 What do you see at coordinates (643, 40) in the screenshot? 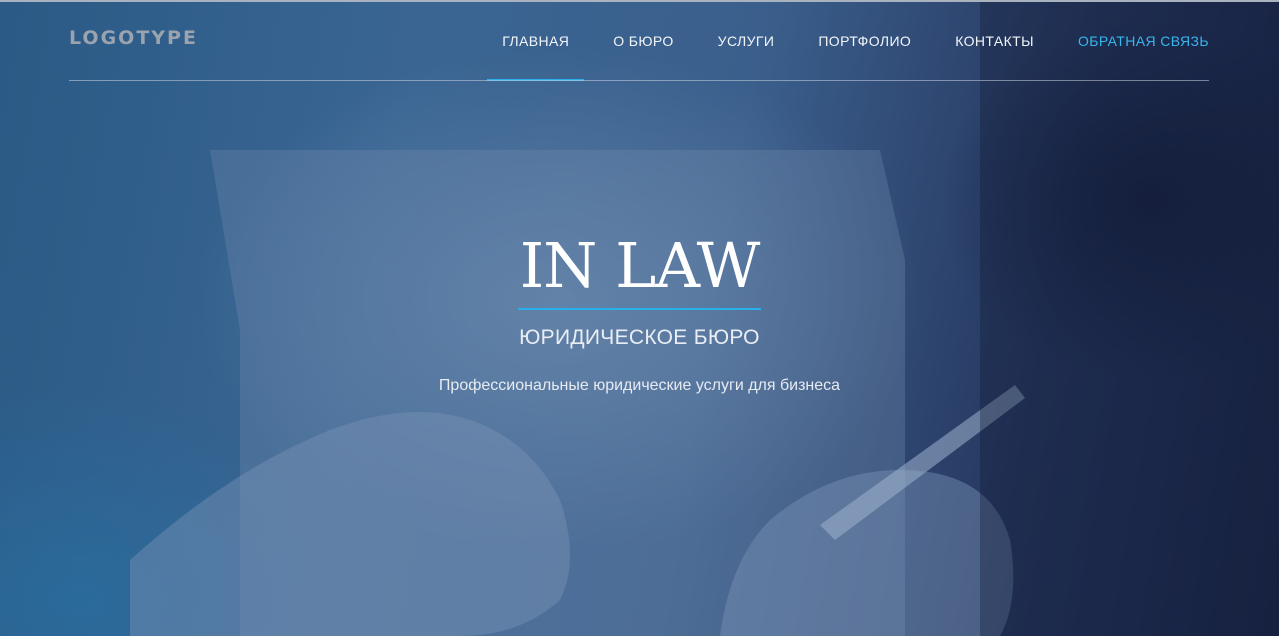
I see `nav-item-about: О БЮРО` at bounding box center [643, 40].